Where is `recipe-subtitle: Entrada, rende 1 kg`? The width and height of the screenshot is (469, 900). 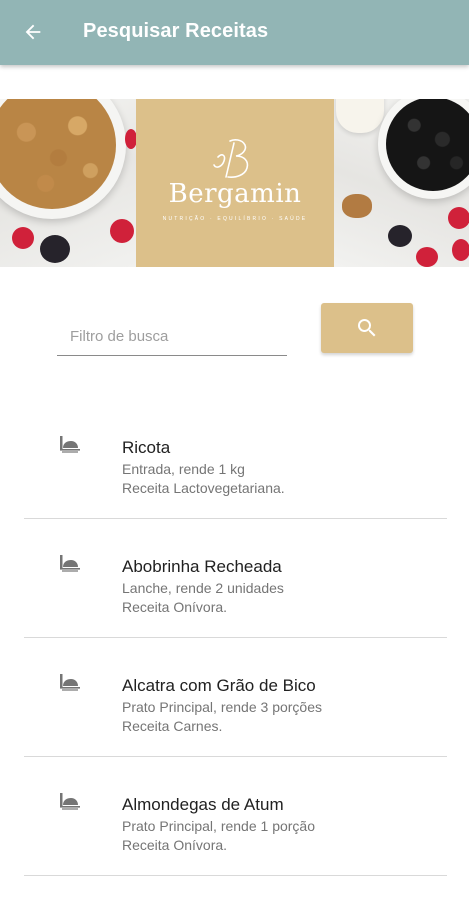 recipe-subtitle: Entrada, rende 1 kg is located at coordinates (183, 469).